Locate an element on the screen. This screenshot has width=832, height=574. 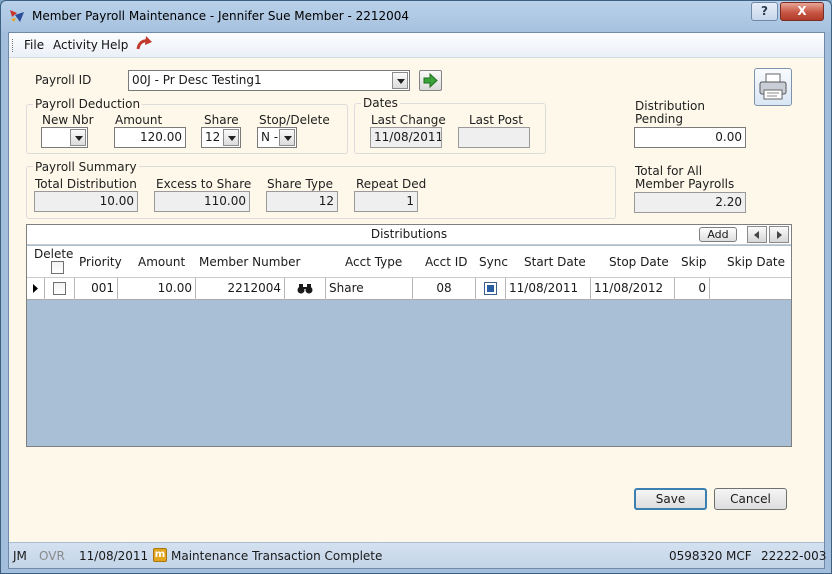
excess-to-share-field: 110.00 is located at coordinates (202, 201).